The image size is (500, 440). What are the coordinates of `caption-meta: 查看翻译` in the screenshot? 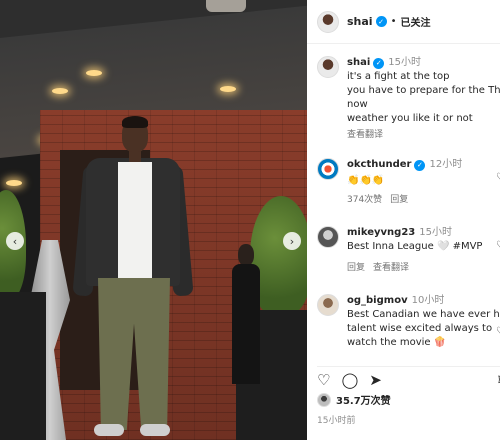 It's located at (422, 135).